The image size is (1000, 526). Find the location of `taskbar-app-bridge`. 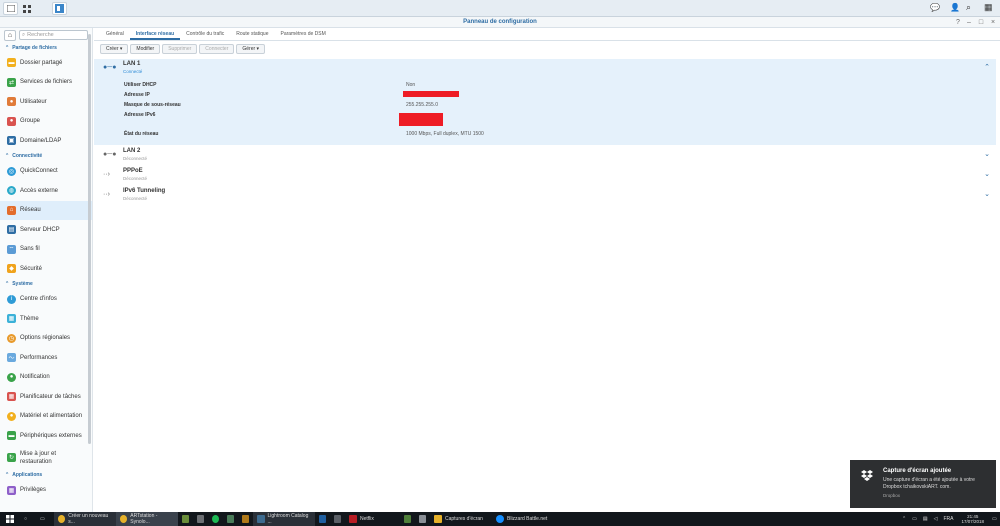

taskbar-app-bridge is located at coordinates (245, 519).